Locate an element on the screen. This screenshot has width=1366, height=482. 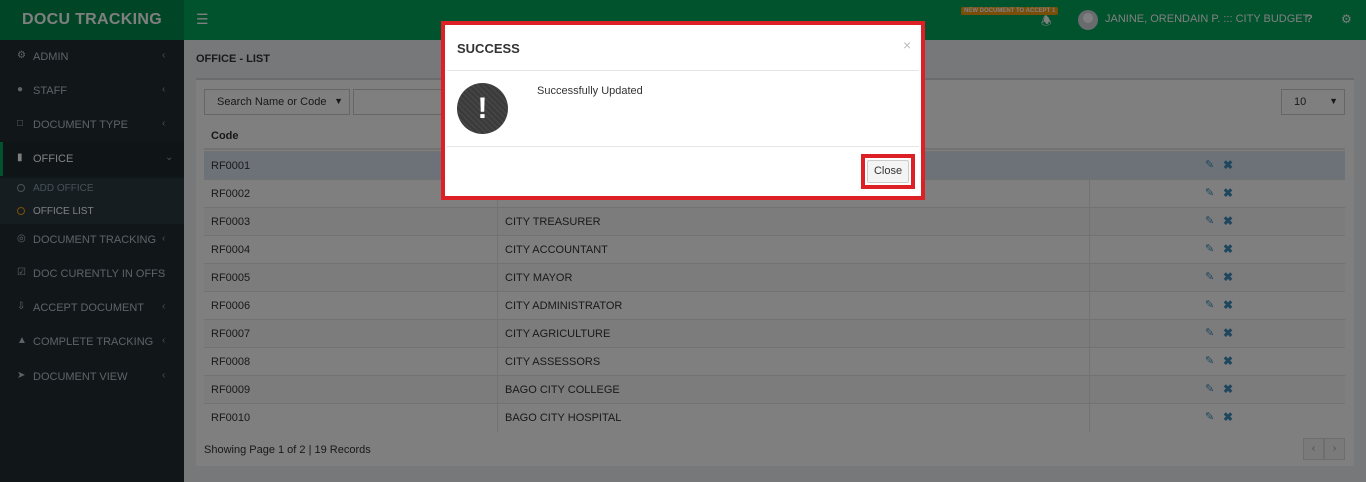
modal-footer-divider is located at coordinates (683, 146).